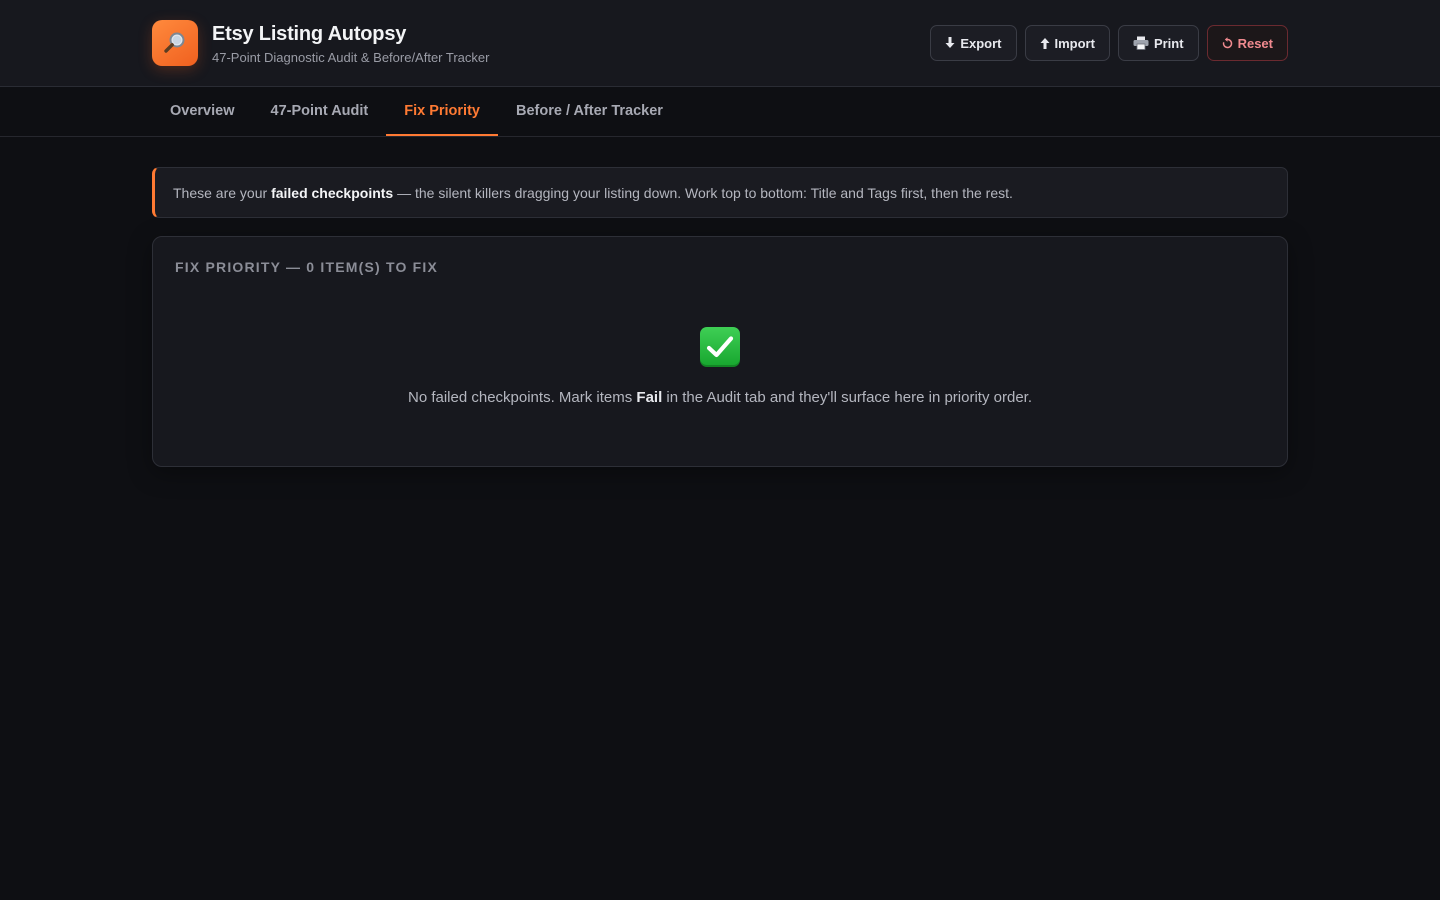 The width and height of the screenshot is (1440, 900). What do you see at coordinates (307, 267) in the screenshot?
I see `card-title: Fix Priority — 0 item(s) to fix` at bounding box center [307, 267].